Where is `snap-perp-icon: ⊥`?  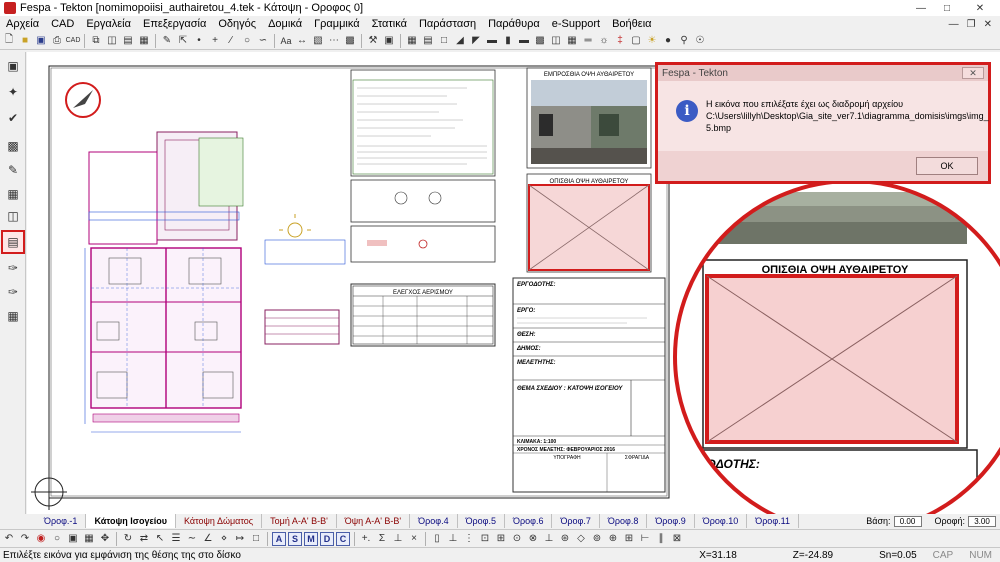 snap-perp-icon: ⊥ is located at coordinates (549, 539).